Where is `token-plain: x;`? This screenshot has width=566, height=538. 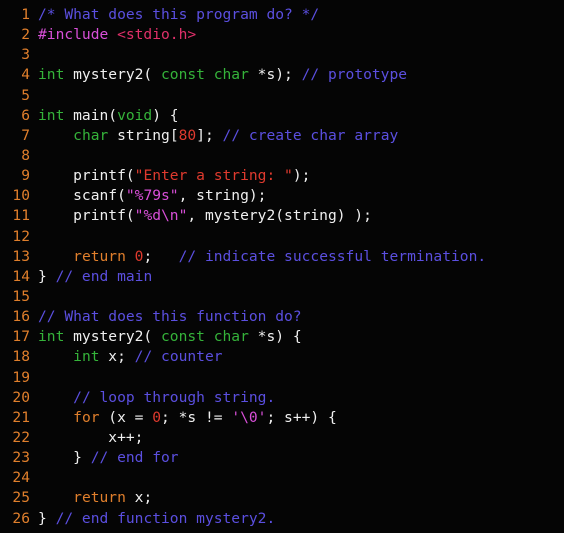 token-plain: x; is located at coordinates (117, 357).